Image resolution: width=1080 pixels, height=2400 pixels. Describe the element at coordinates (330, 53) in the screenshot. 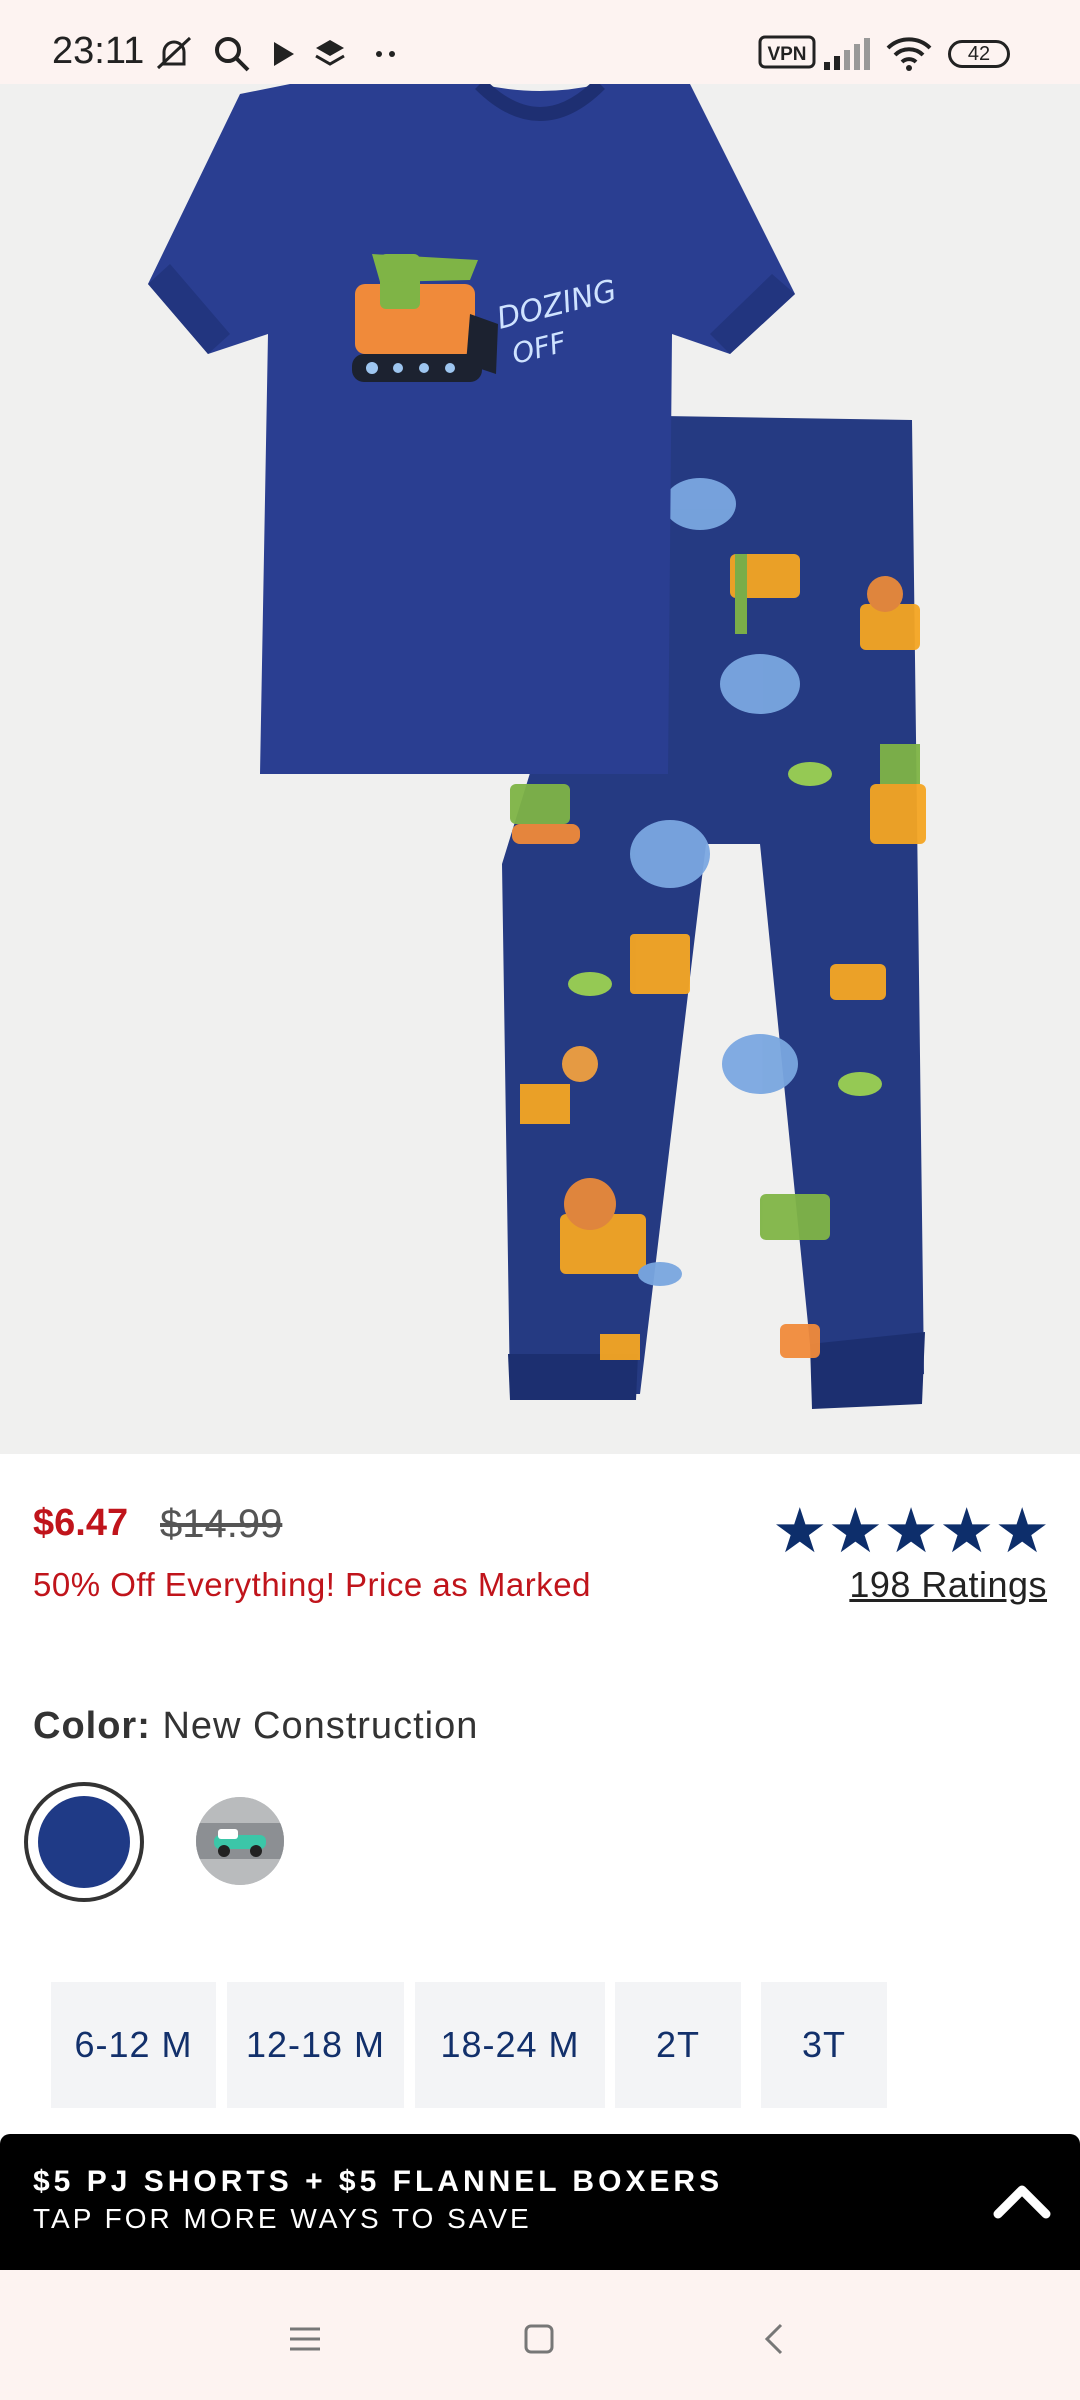

I see `layers-icon` at that location.